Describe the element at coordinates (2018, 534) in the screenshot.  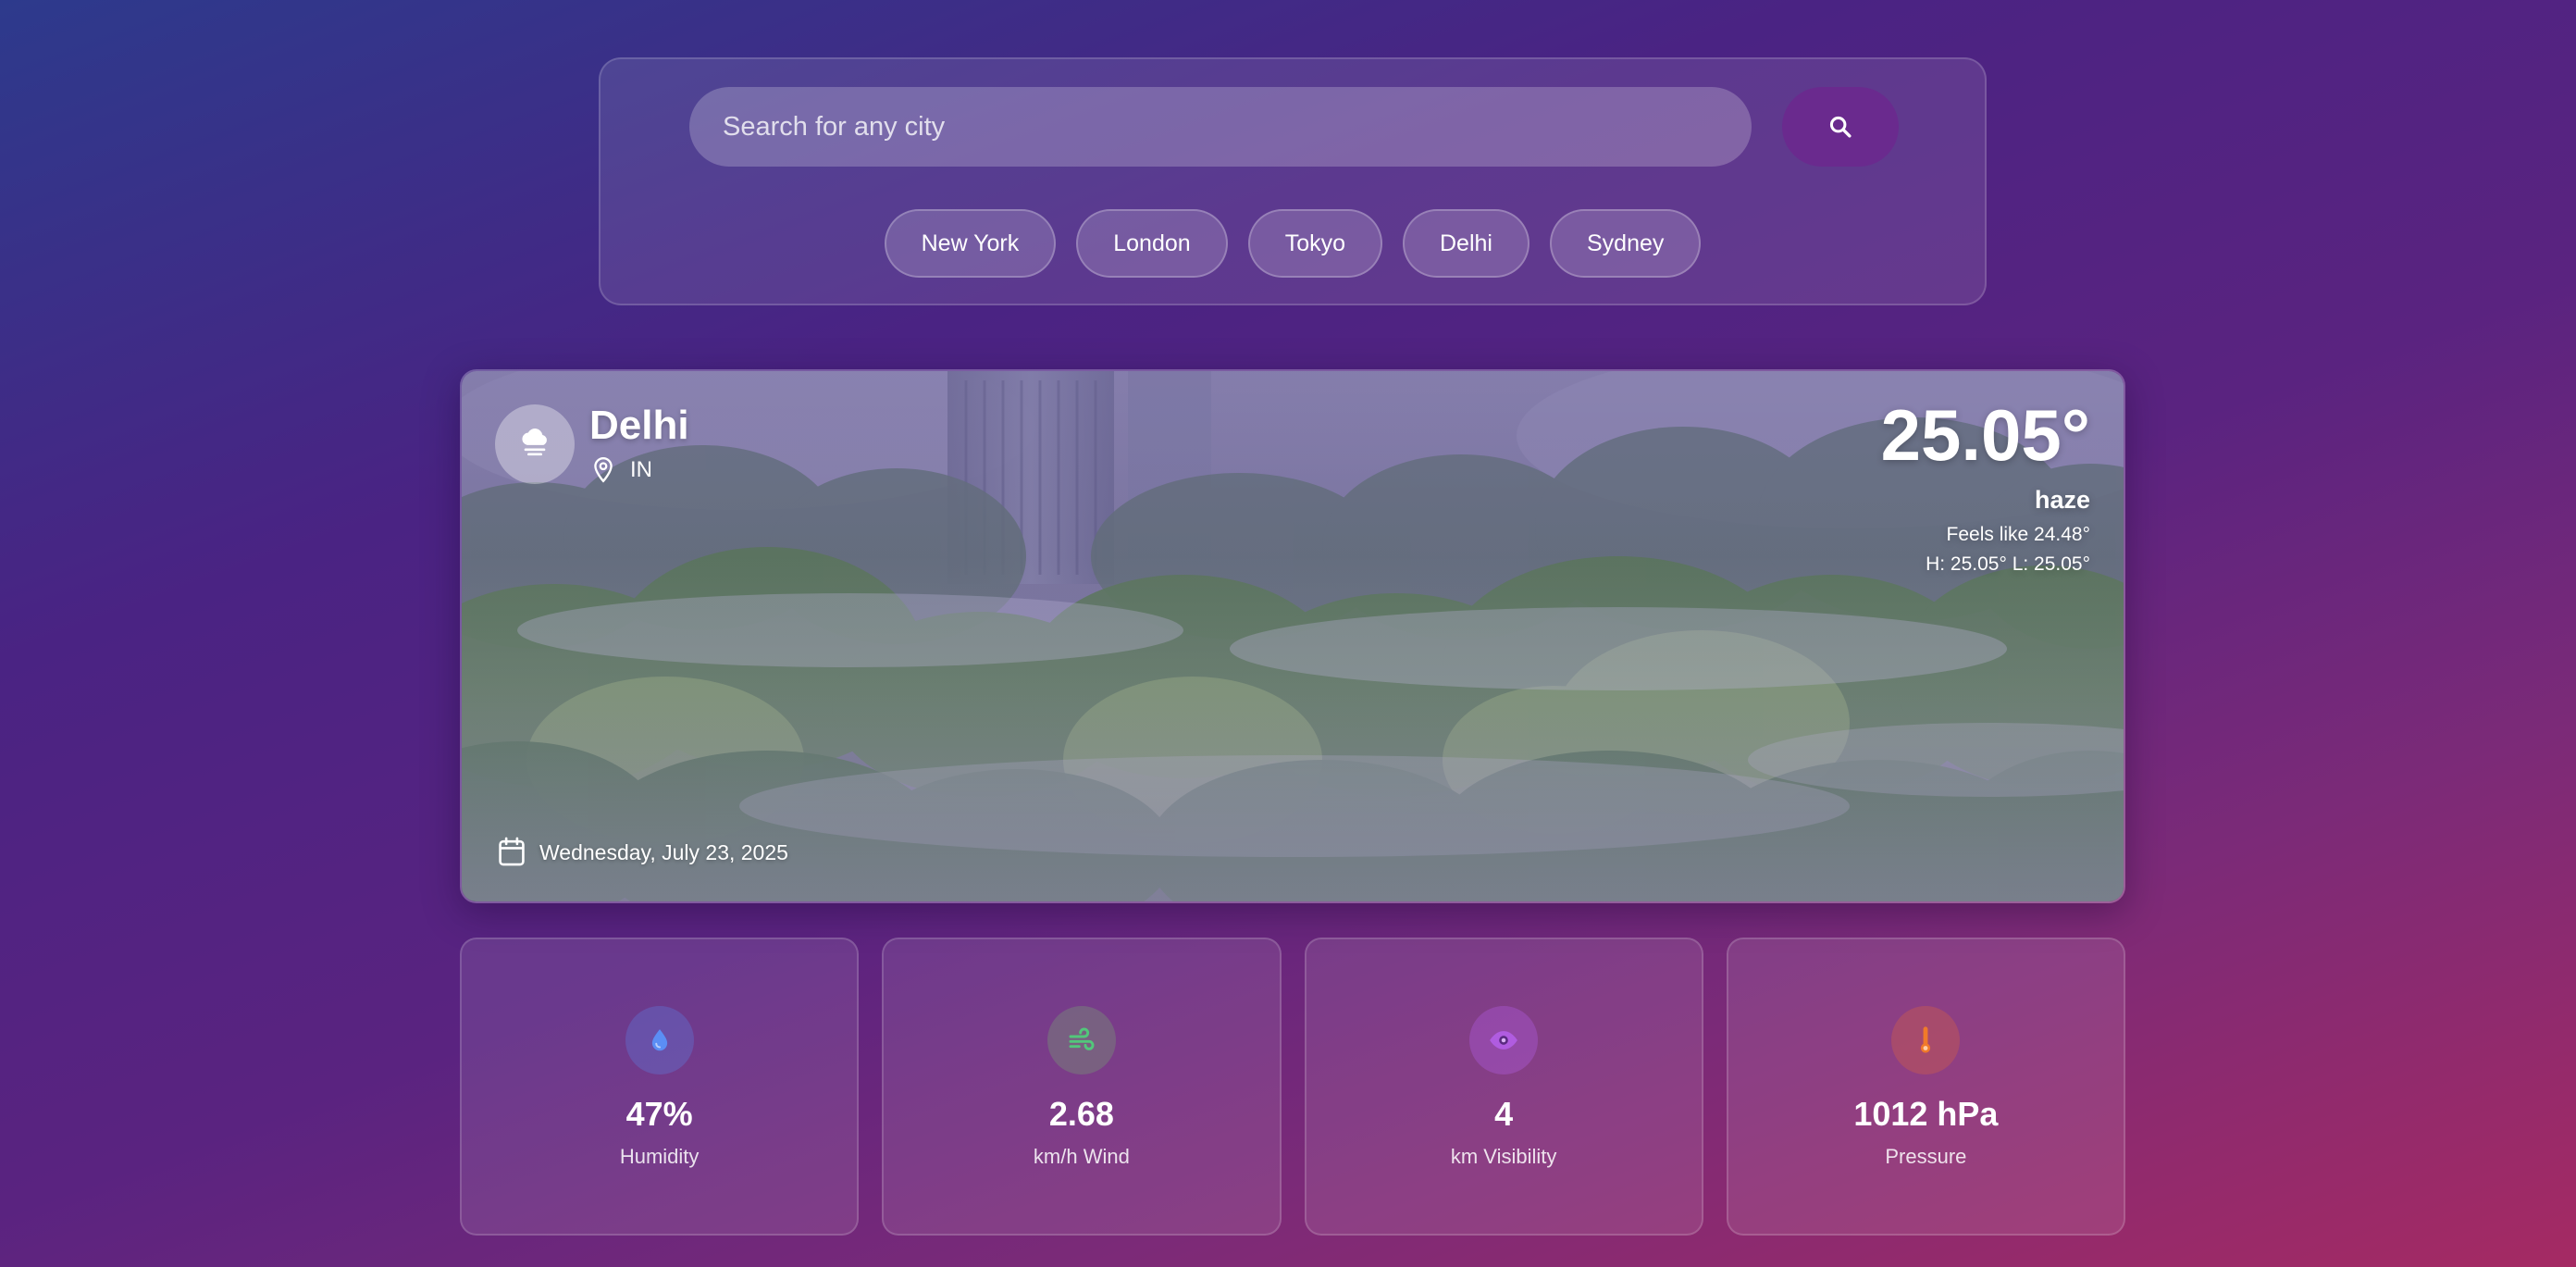
I see `feels-like-text: Feels like 24.48°` at that location.